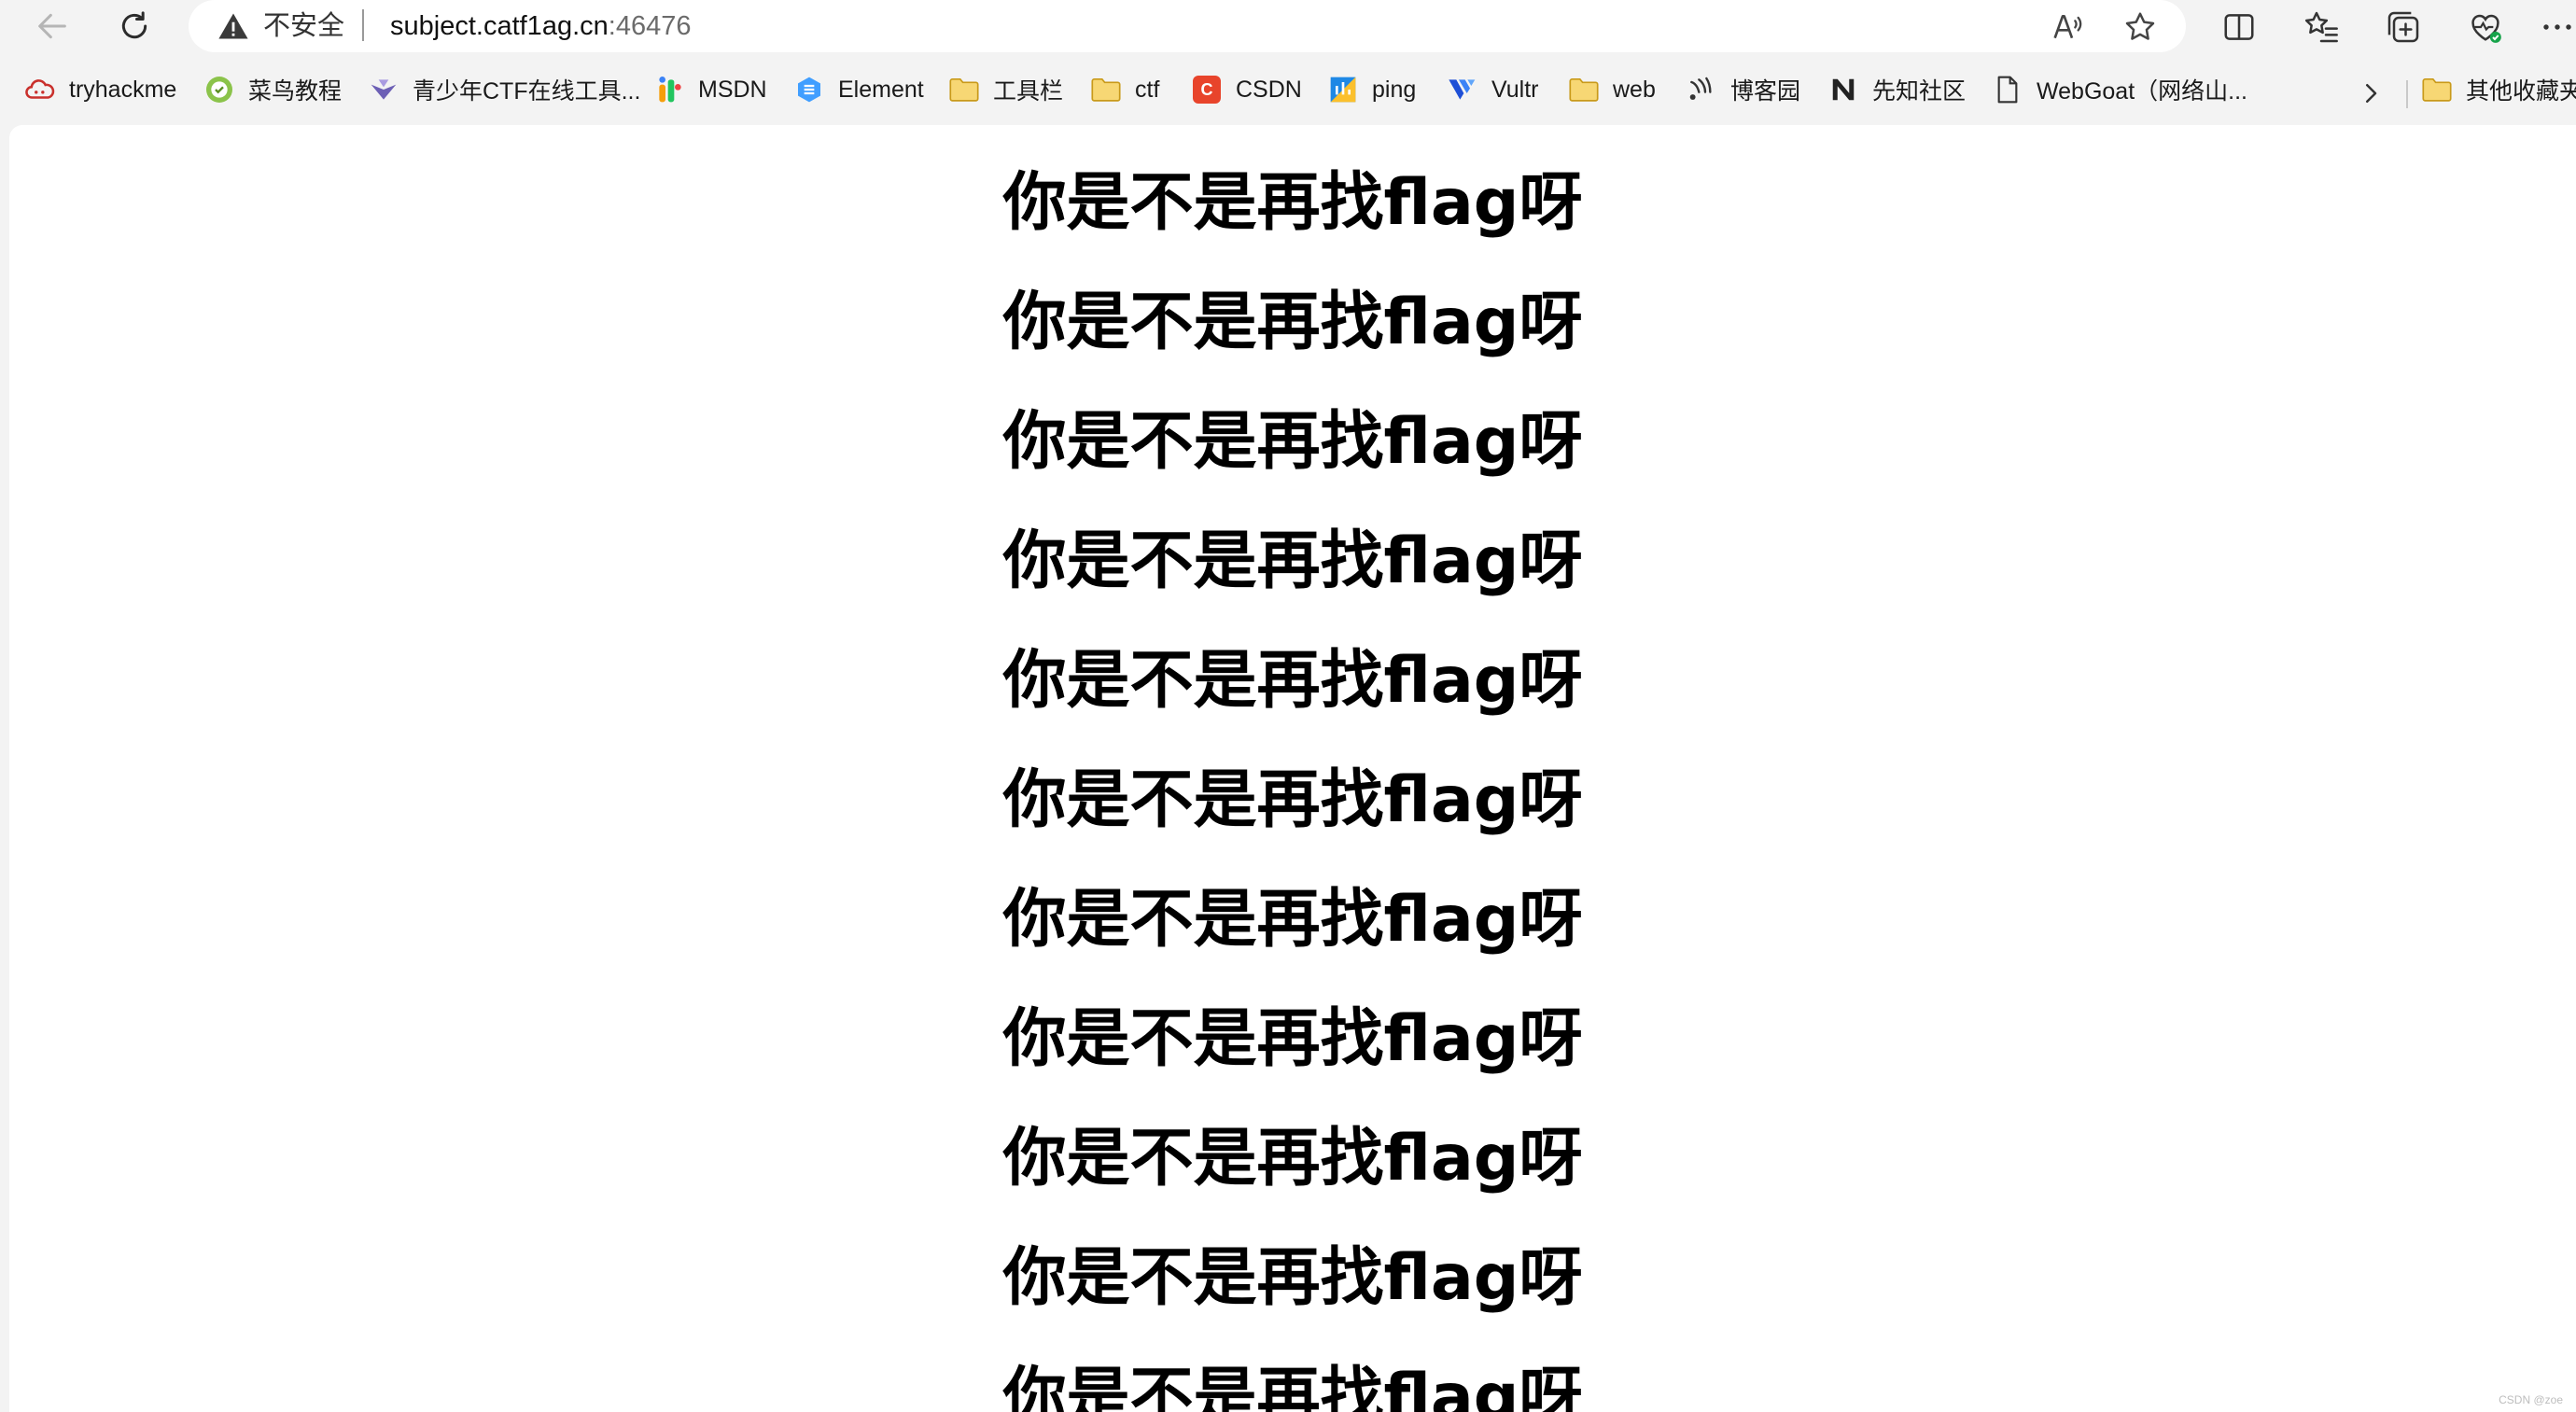 Image resolution: width=2576 pixels, height=1412 pixels. What do you see at coordinates (2007, 89) in the screenshot?
I see `page-icon` at bounding box center [2007, 89].